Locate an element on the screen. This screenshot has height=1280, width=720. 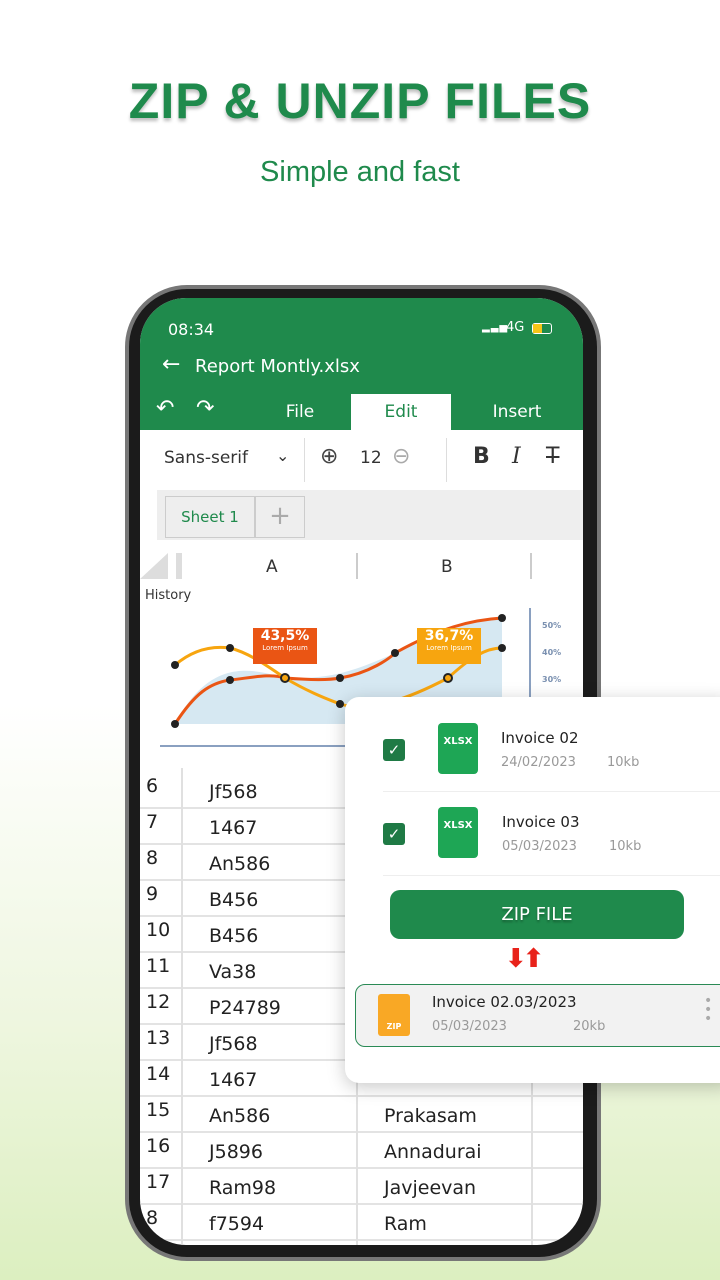
battery-icon is located at coordinates (542, 328).